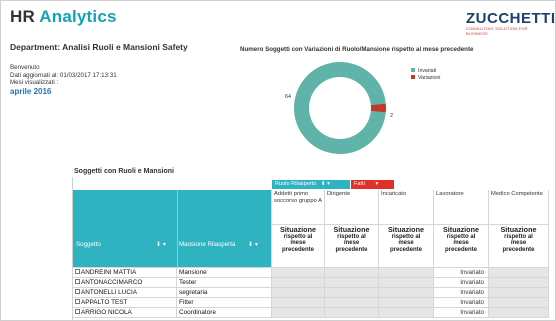 This screenshot has width=556, height=321. Describe the element at coordinates (427, 71) in the screenshot. I see `legend-label-invariati: Invariati` at that location.